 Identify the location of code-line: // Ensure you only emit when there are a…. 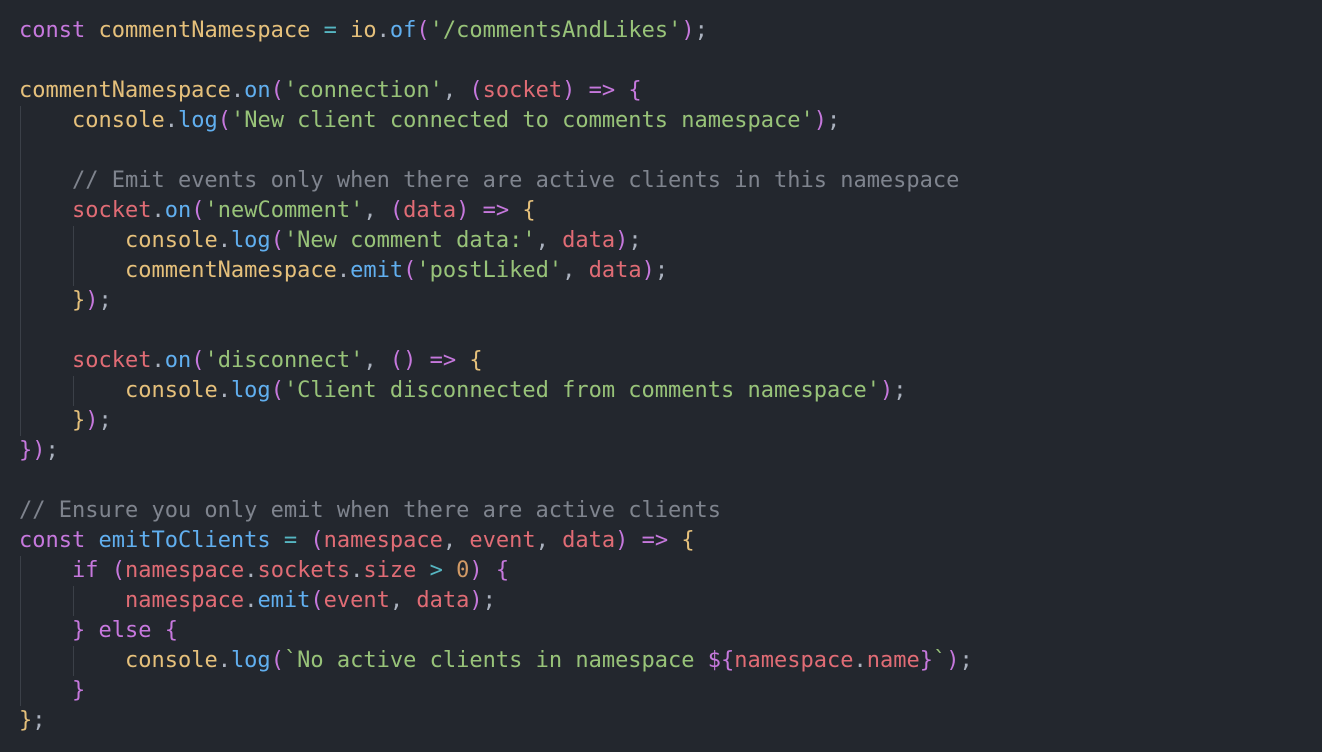
(670, 511).